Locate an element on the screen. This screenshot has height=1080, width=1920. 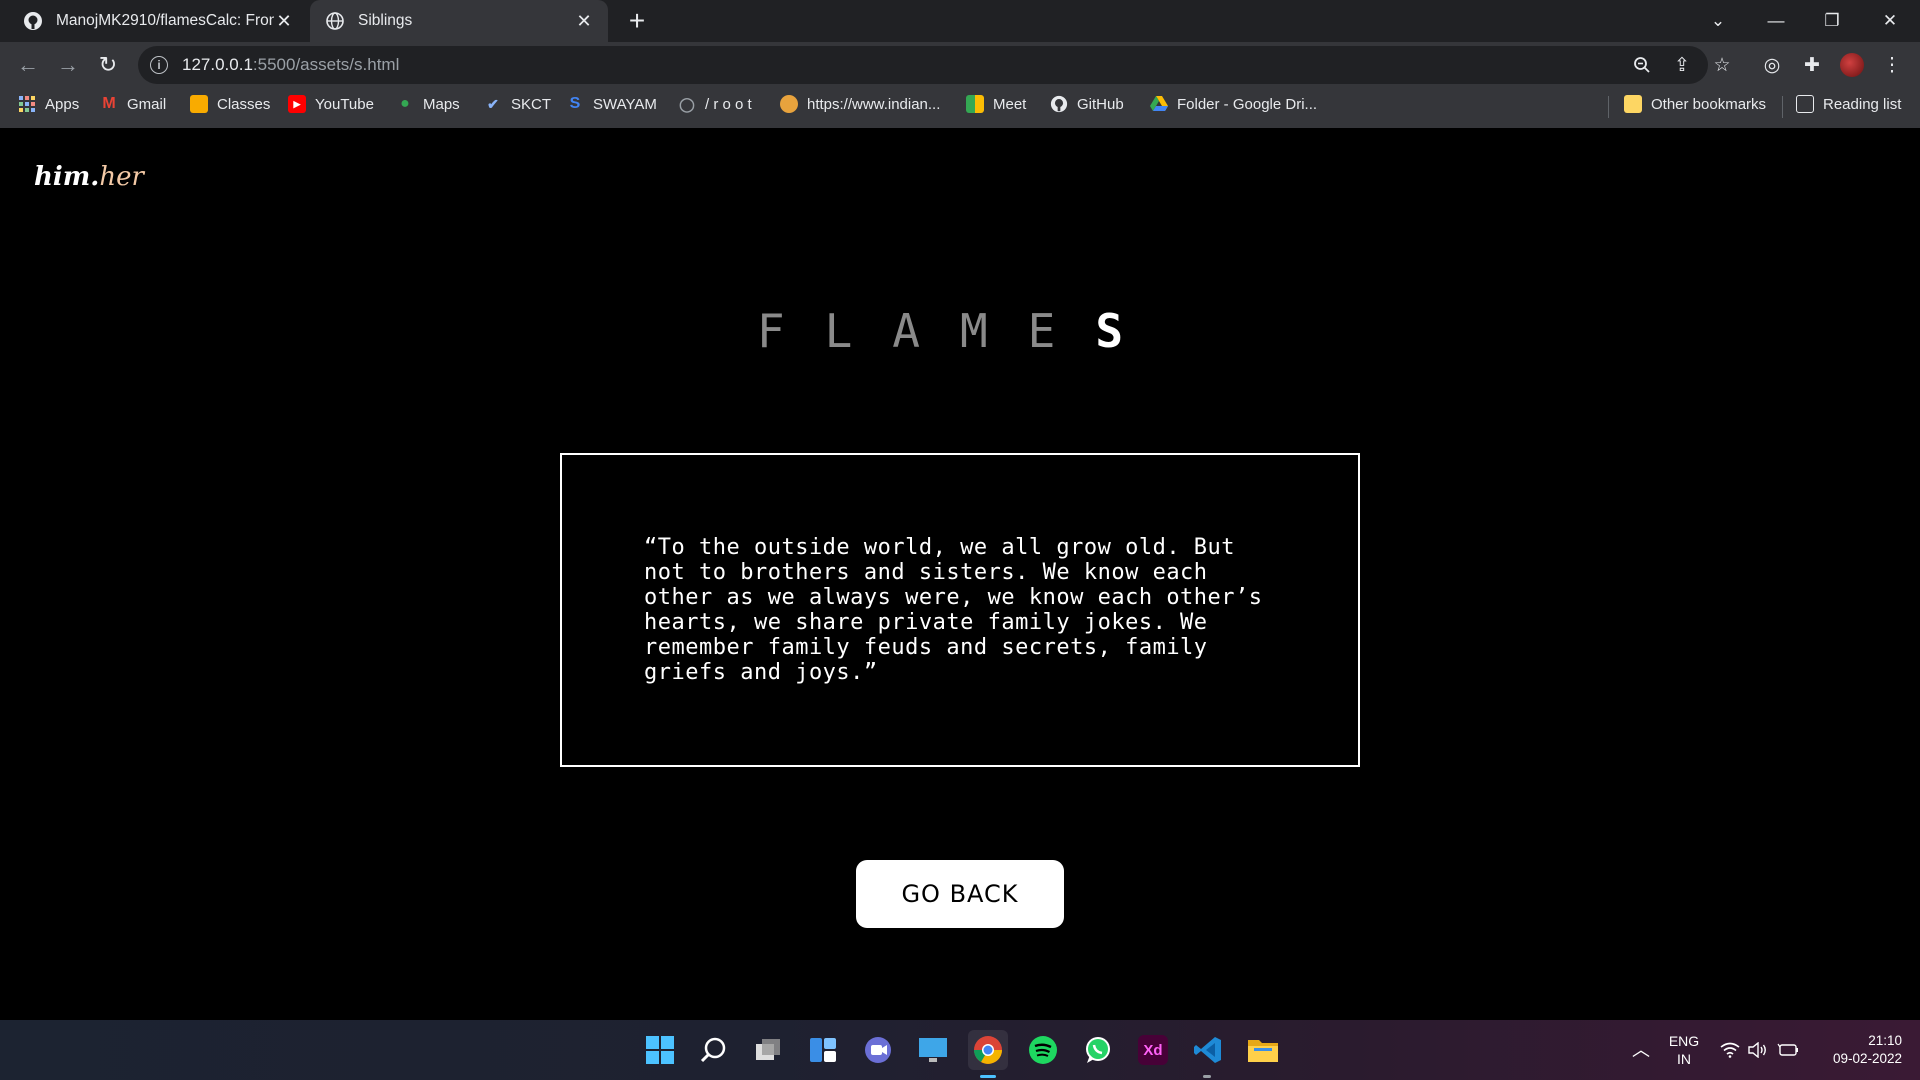
tab-github: ManojMK2910/flamesCalc: Front ✕ is located at coordinates (158, 21).